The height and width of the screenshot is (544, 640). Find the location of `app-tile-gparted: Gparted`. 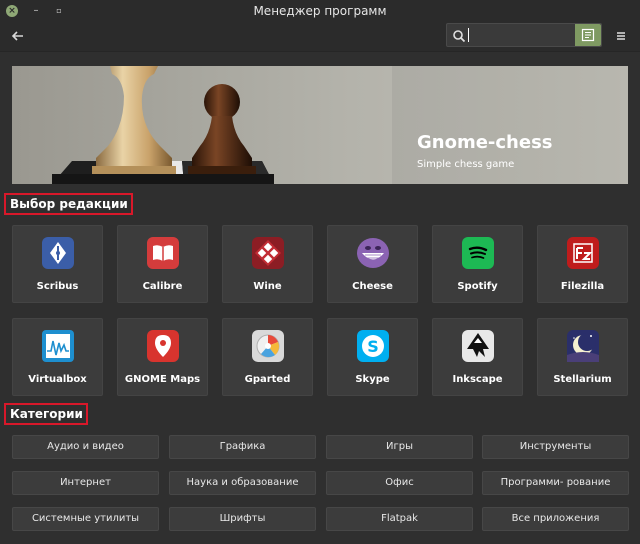

app-tile-gparted: Gparted is located at coordinates (267, 357).